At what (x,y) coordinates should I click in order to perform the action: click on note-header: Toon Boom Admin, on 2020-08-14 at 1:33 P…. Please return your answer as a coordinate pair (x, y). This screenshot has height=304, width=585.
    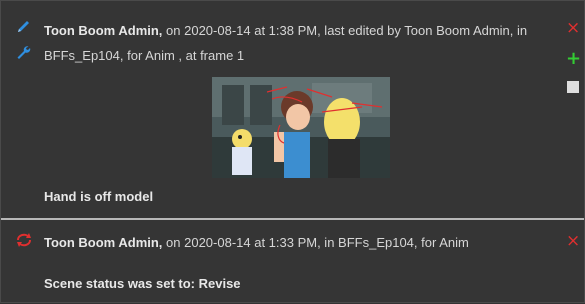
    Looking at the image, I should click on (299, 242).